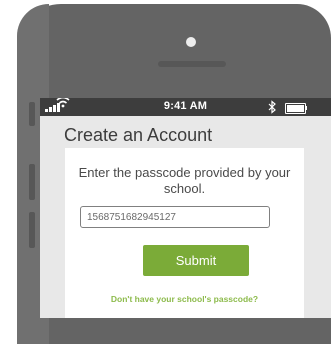 This screenshot has height=344, width=331. Describe the element at coordinates (32, 114) in the screenshot. I see `mute-switch` at that location.